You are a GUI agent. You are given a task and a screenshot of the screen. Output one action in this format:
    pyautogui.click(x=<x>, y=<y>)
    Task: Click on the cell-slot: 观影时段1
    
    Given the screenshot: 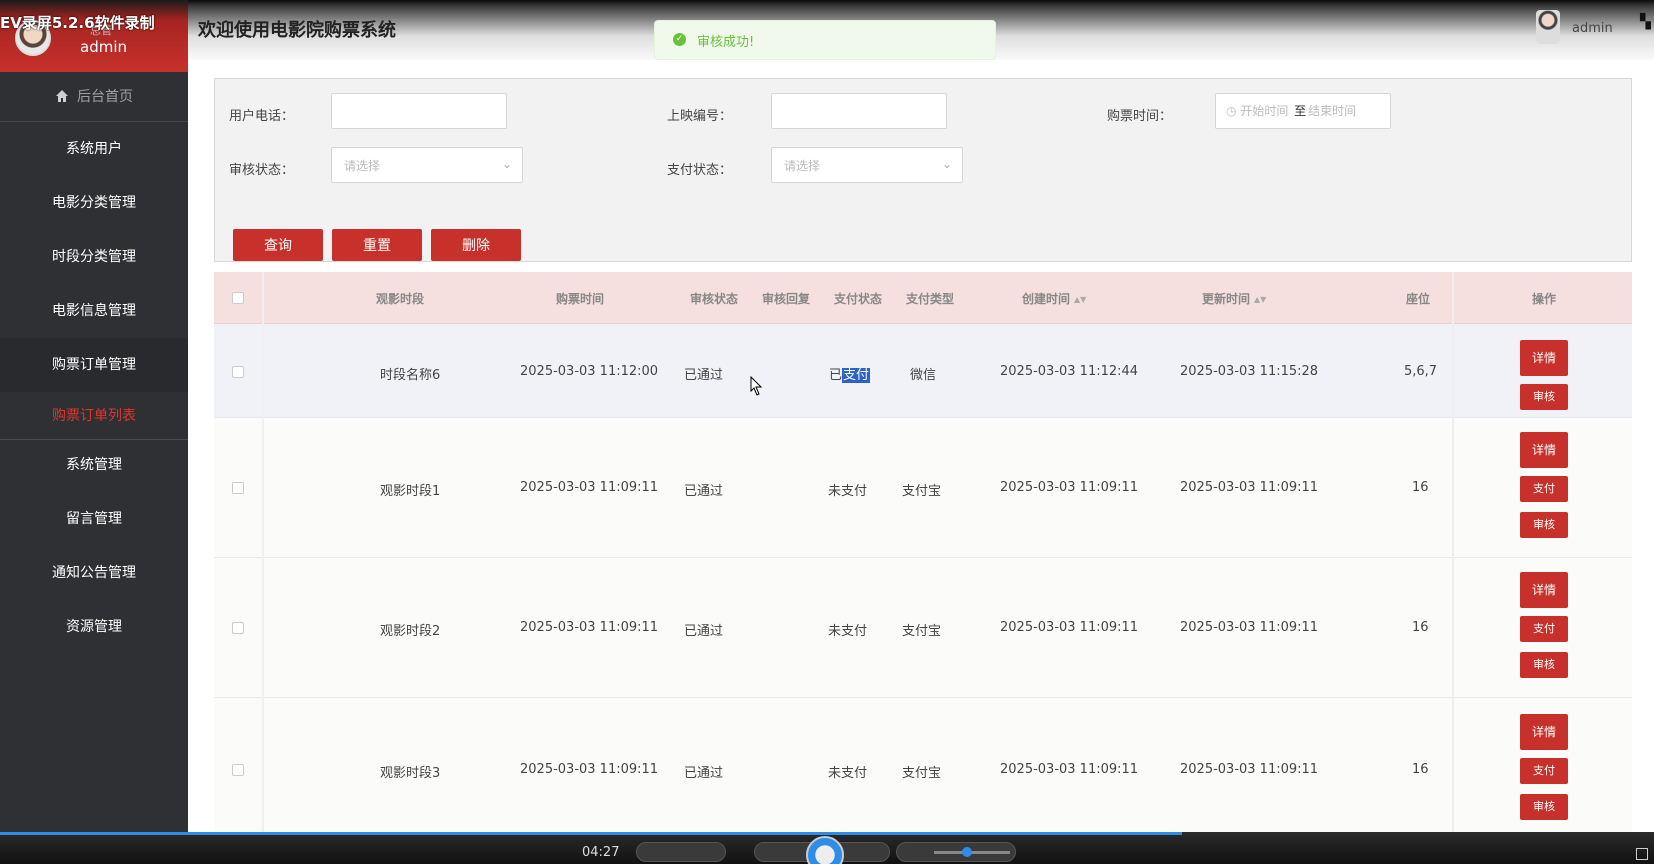 What is the action you would take?
    pyautogui.click(x=410, y=491)
    